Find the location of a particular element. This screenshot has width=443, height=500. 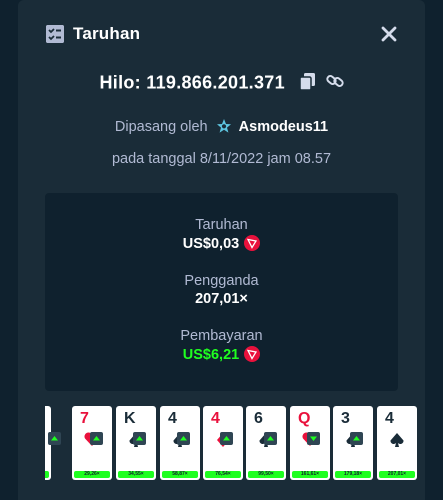

game-id-label: Hilo: 119.866.201.371 is located at coordinates (192, 82).